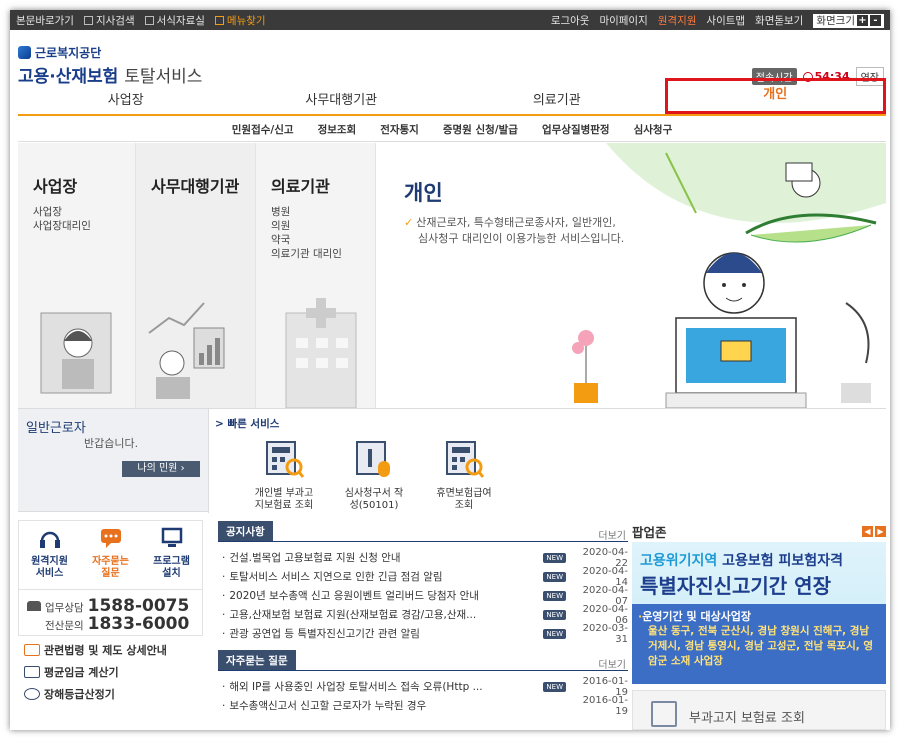 The width and height of the screenshot is (904, 738). What do you see at coordinates (284, 493) in the screenshot?
I see `quick-item-label: 개인별 부과고` at bounding box center [284, 493].